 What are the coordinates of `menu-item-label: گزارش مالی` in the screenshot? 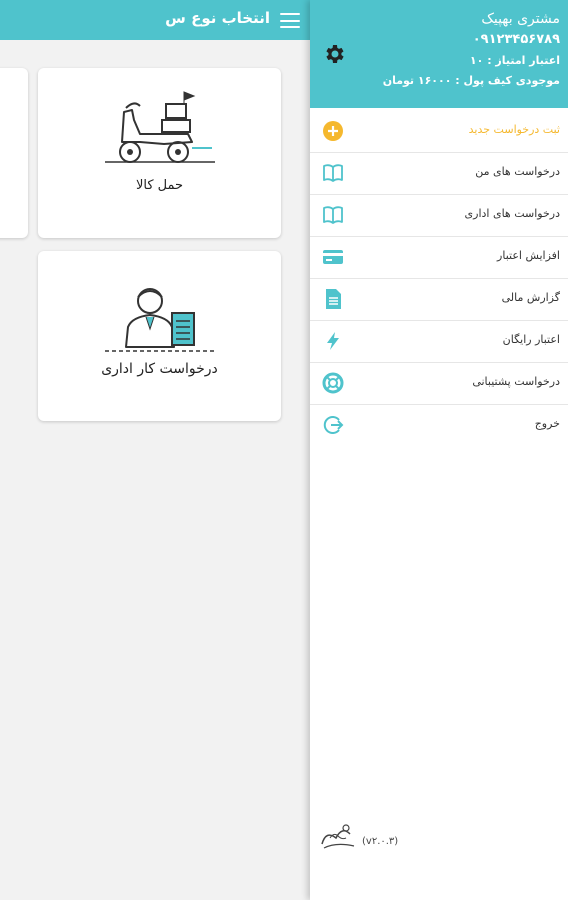 It's located at (530, 297).